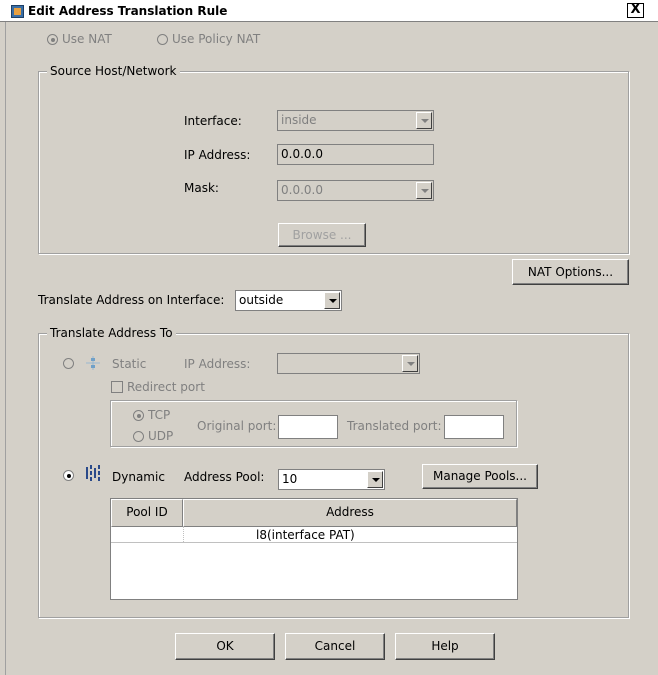  Describe the element at coordinates (394, 426) in the screenshot. I see `translated-port-label: Translated port:` at that location.